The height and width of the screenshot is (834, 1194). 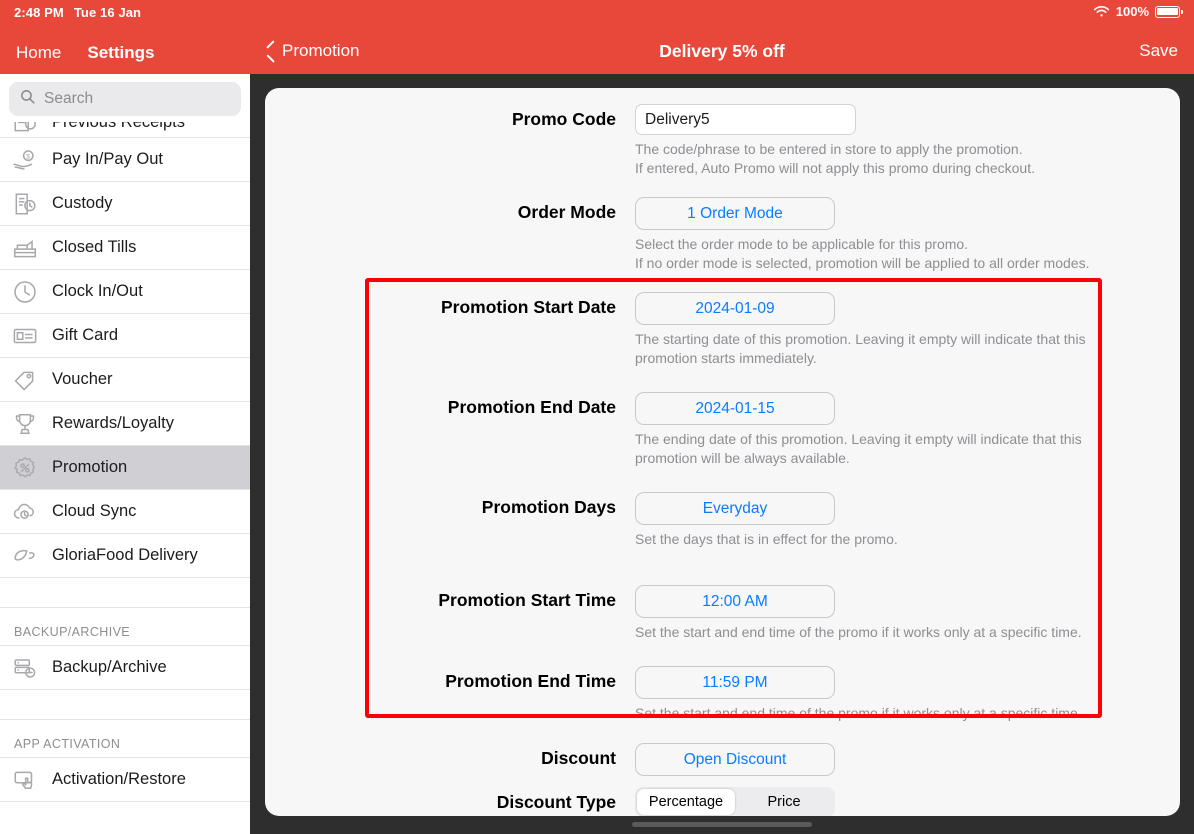 What do you see at coordinates (578, 758) in the screenshot?
I see `discount-label: Discount` at bounding box center [578, 758].